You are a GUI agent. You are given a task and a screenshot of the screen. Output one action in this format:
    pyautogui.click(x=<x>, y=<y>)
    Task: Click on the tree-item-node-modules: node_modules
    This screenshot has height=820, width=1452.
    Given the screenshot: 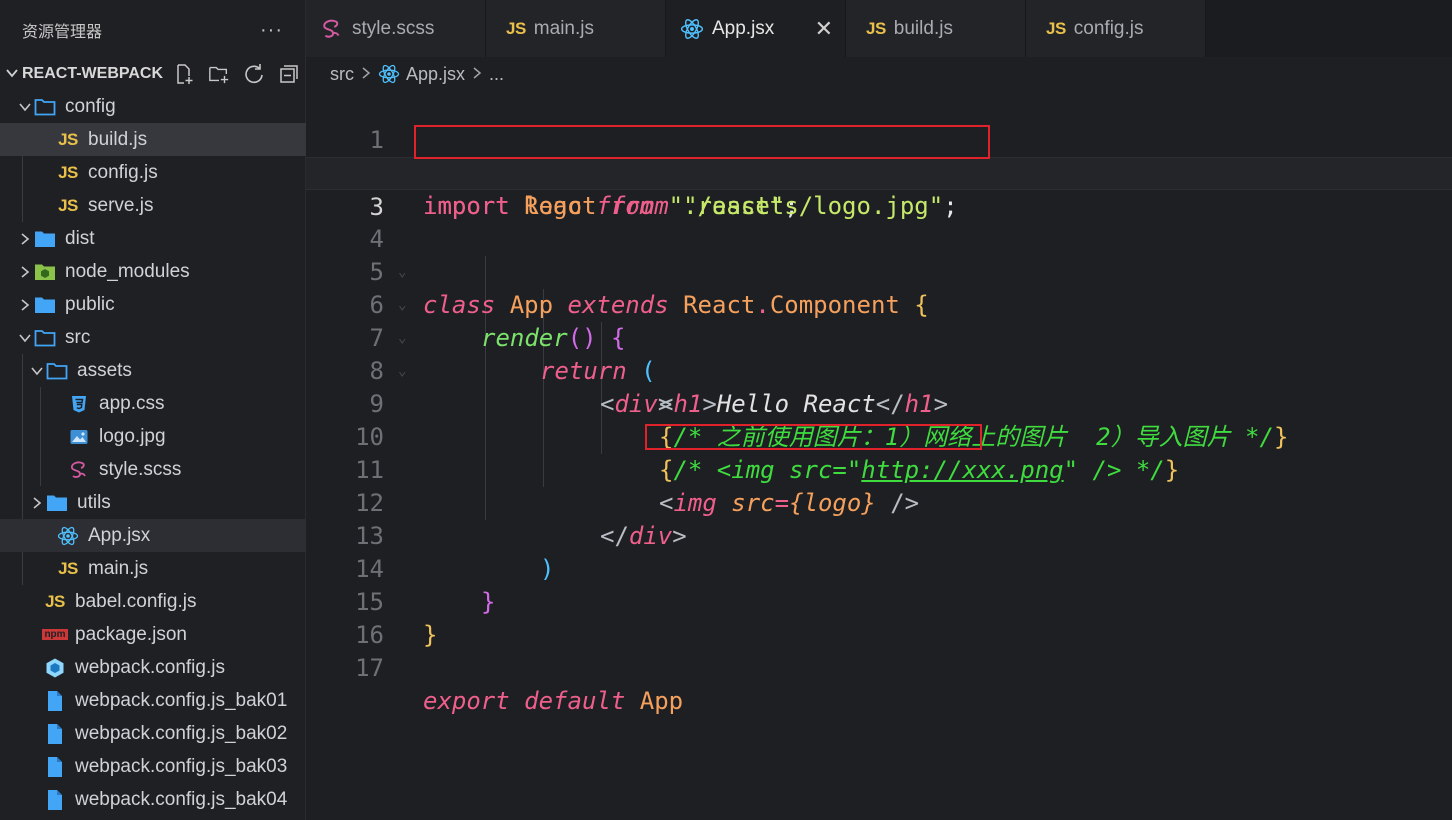 What is the action you would take?
    pyautogui.click(x=153, y=271)
    